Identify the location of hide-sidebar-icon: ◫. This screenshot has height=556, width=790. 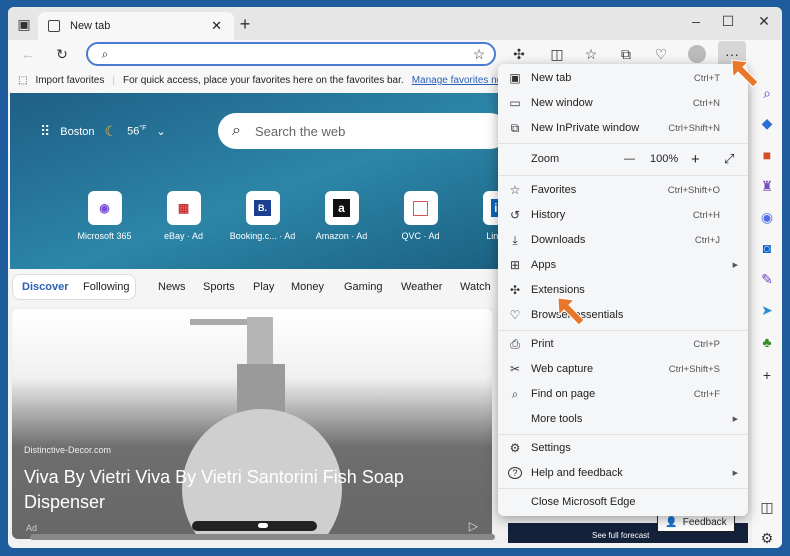
(767, 507).